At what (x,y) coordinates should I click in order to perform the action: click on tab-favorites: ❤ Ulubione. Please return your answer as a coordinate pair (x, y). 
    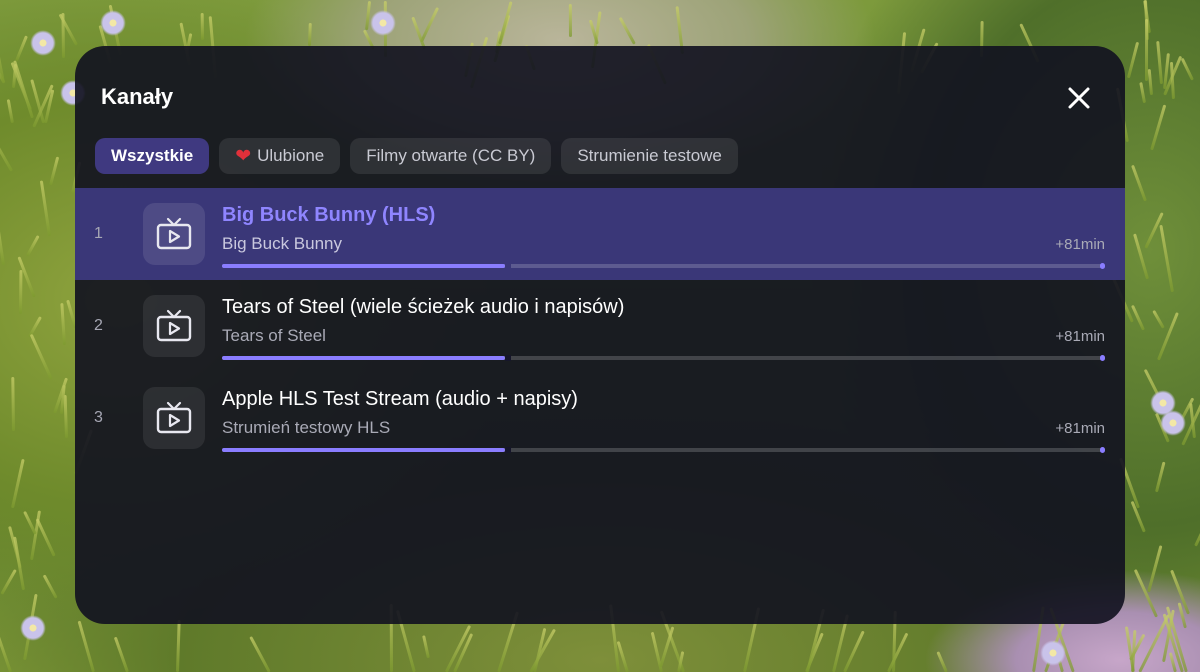
    Looking at the image, I should click on (280, 156).